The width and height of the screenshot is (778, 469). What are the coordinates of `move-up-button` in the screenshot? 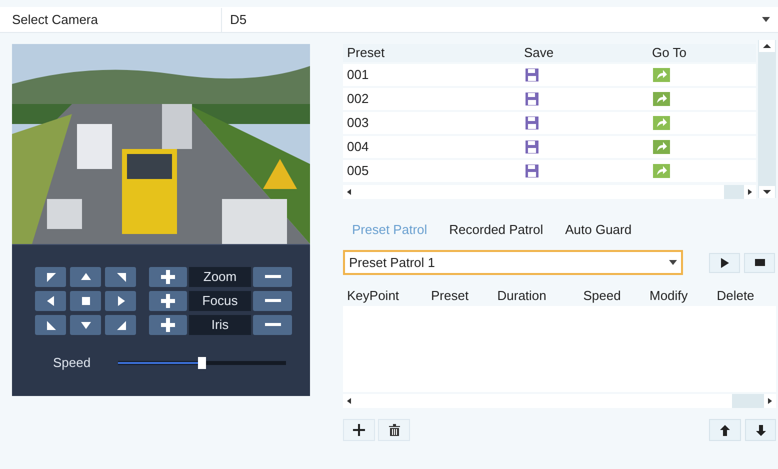 It's located at (725, 430).